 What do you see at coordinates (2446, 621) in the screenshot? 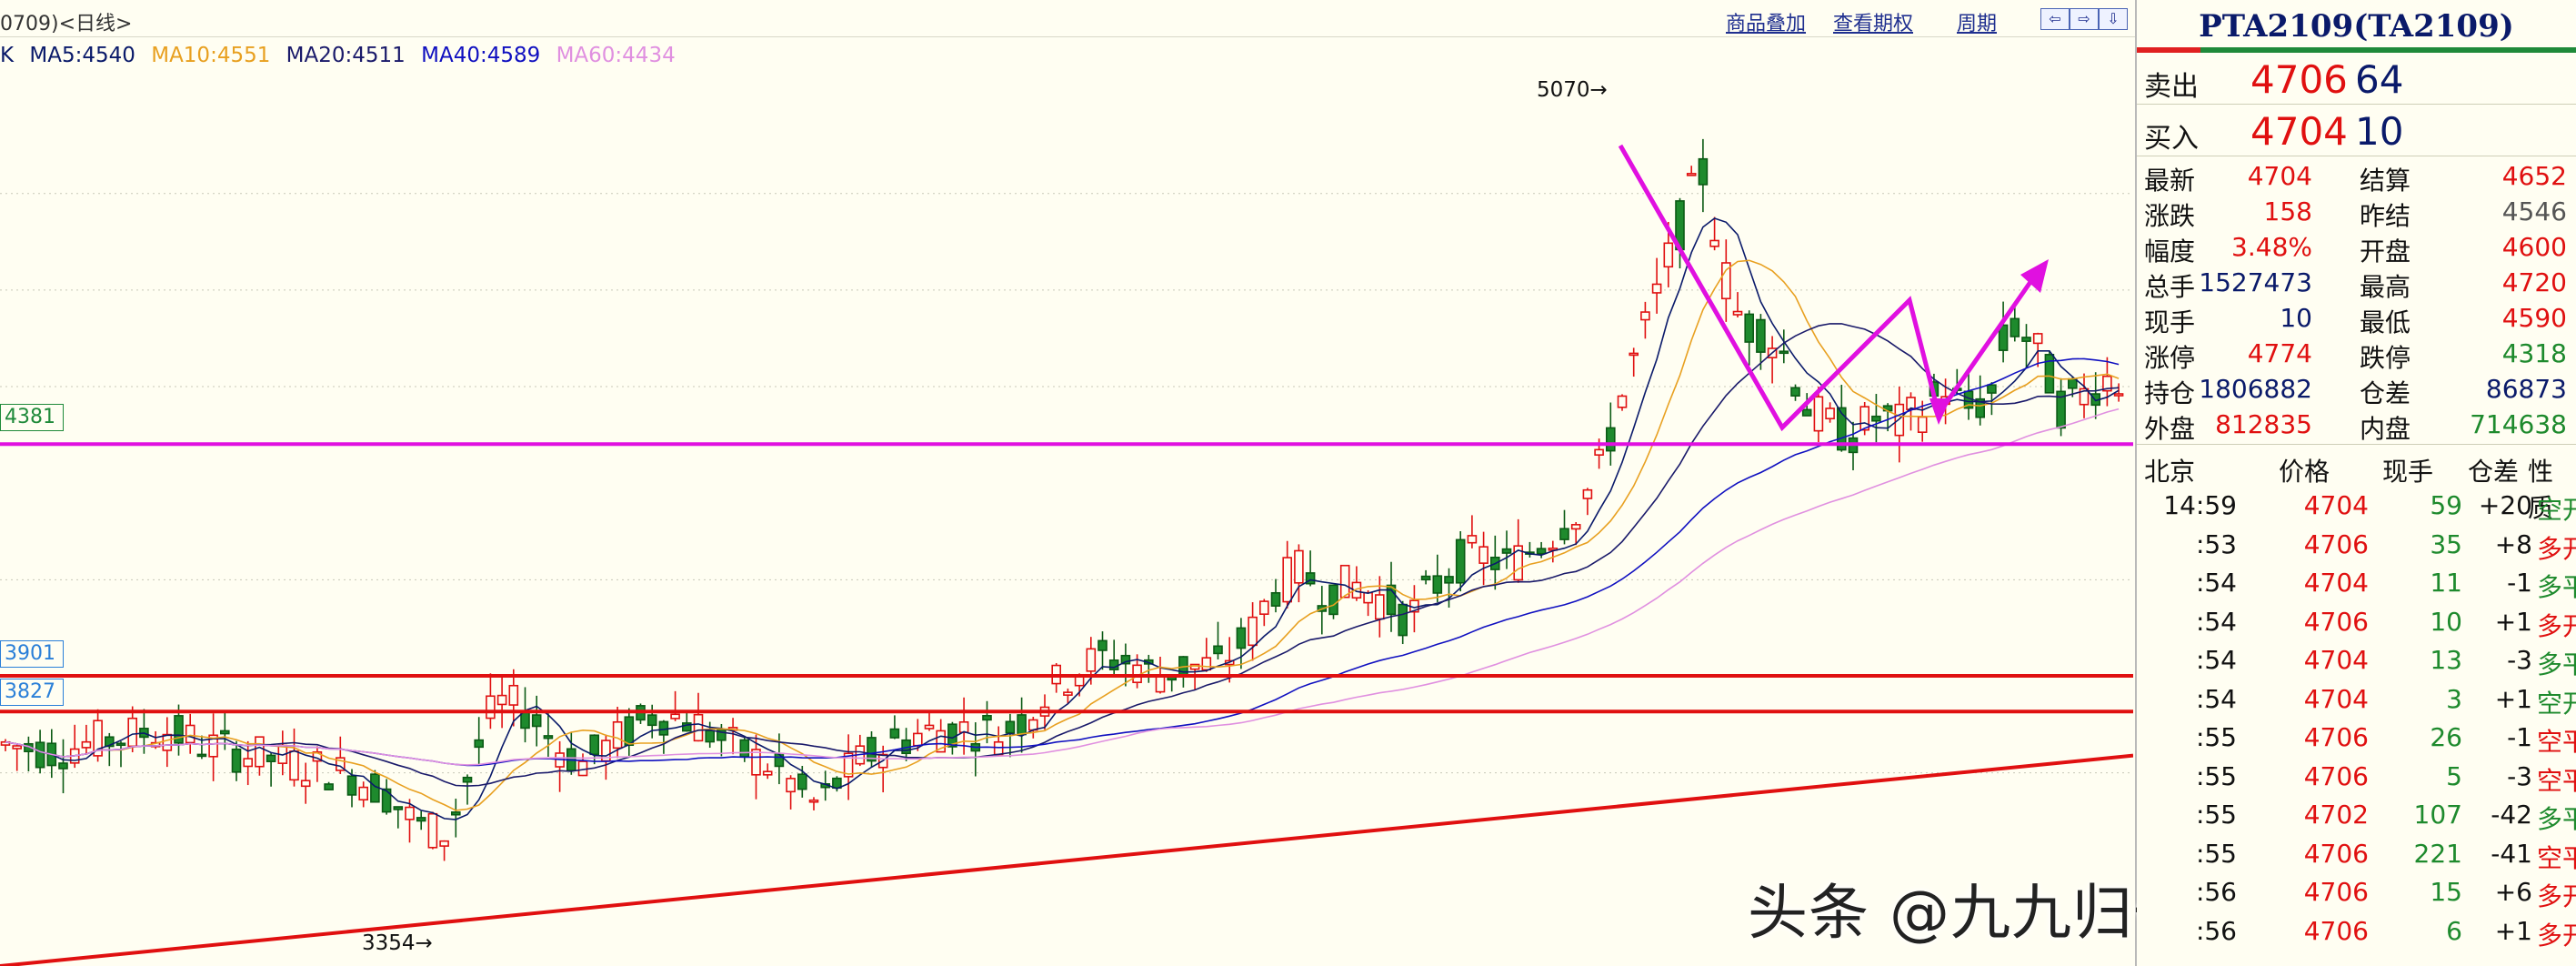
I see `tick-volume: 10` at bounding box center [2446, 621].